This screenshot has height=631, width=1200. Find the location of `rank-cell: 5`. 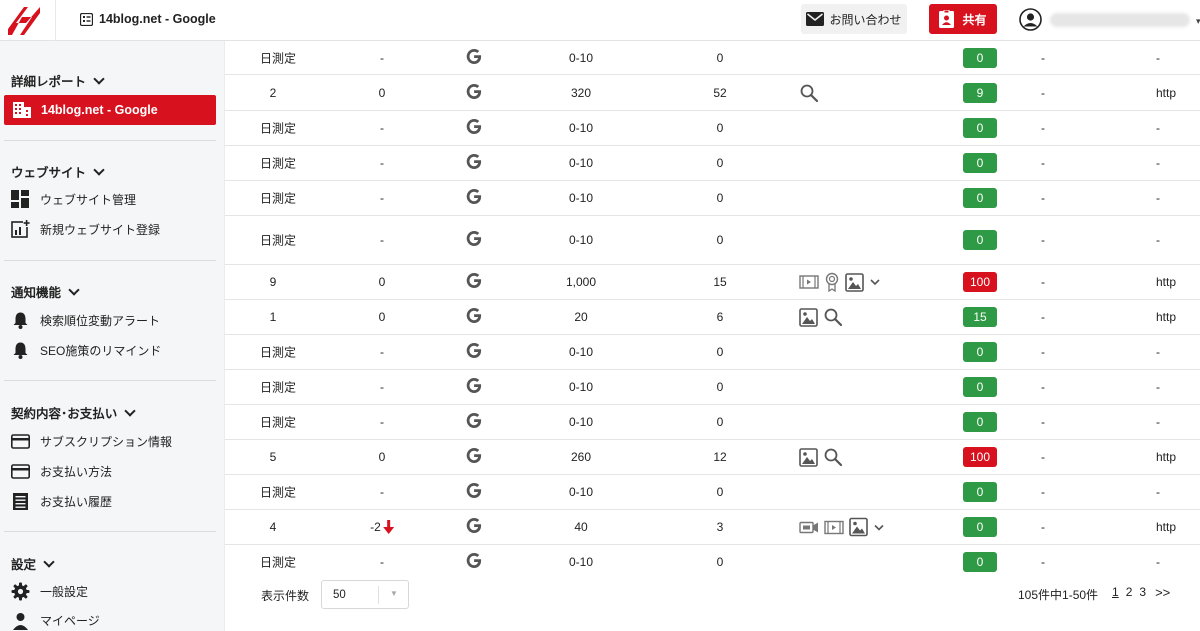

rank-cell: 5 is located at coordinates (273, 457).